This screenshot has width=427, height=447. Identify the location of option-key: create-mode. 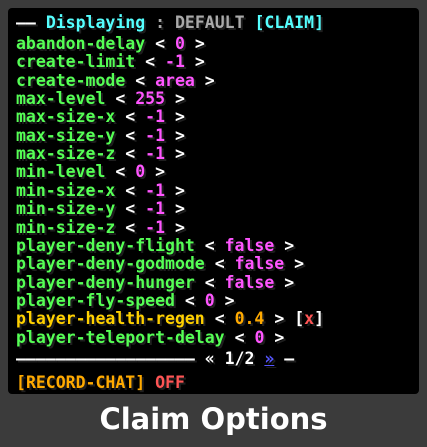
(71, 80).